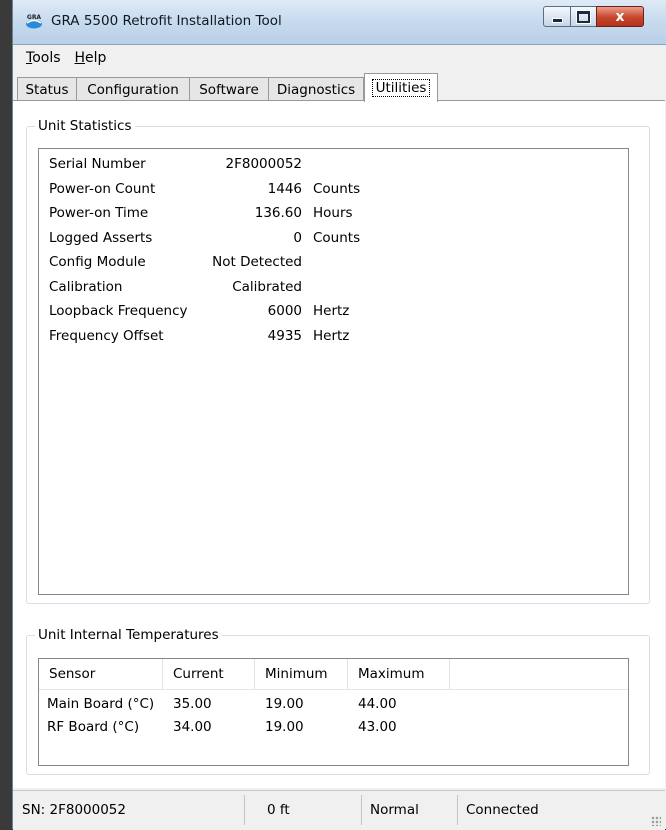  Describe the element at coordinates (101, 237) in the screenshot. I see `stat-name: Logged Asserts` at that location.